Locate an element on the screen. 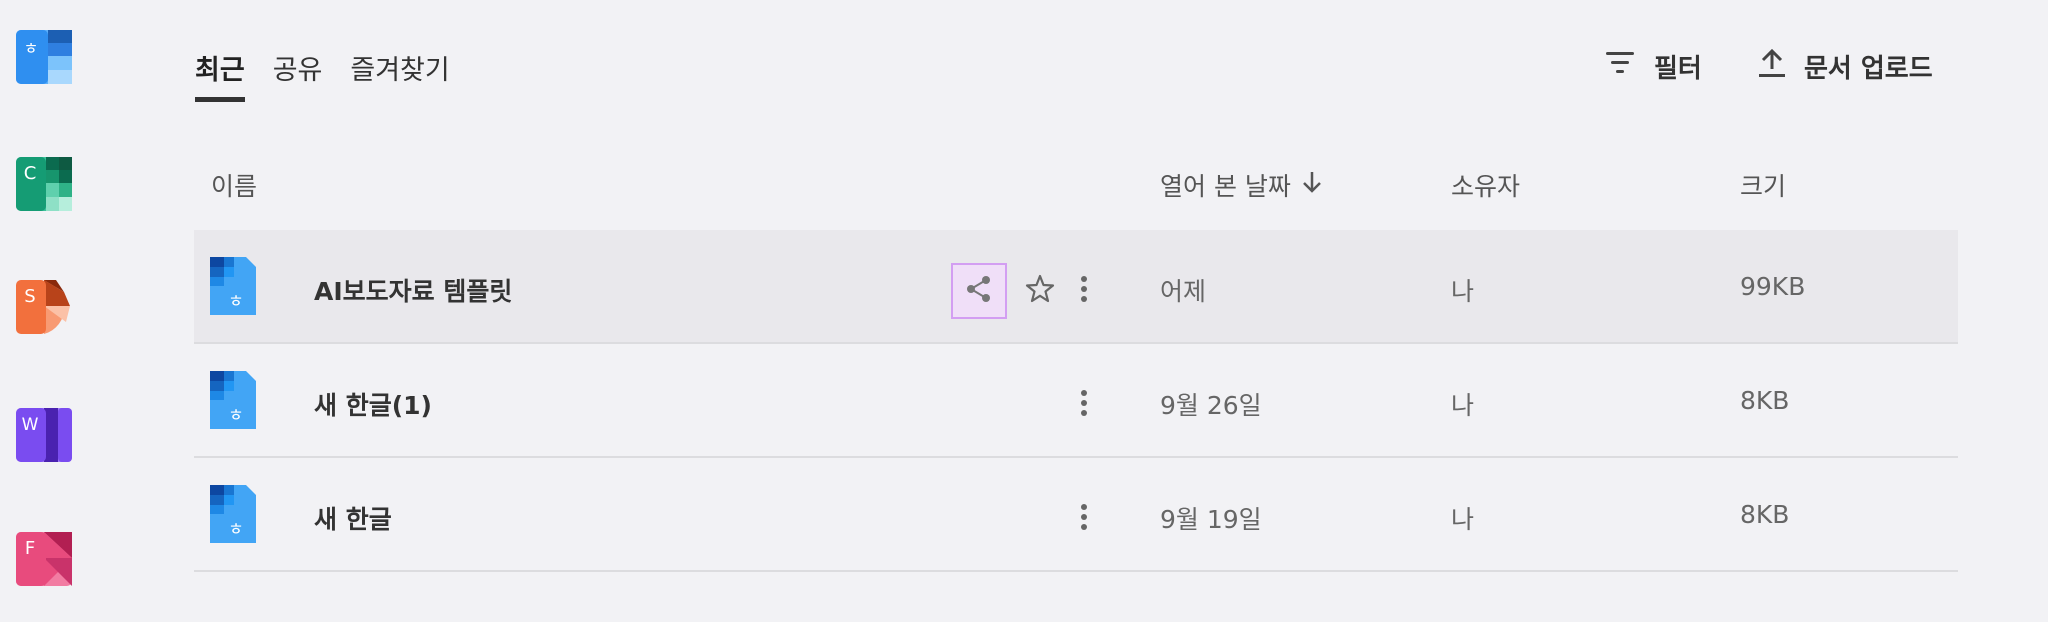  svg-text: W is located at coordinates (30, 425).